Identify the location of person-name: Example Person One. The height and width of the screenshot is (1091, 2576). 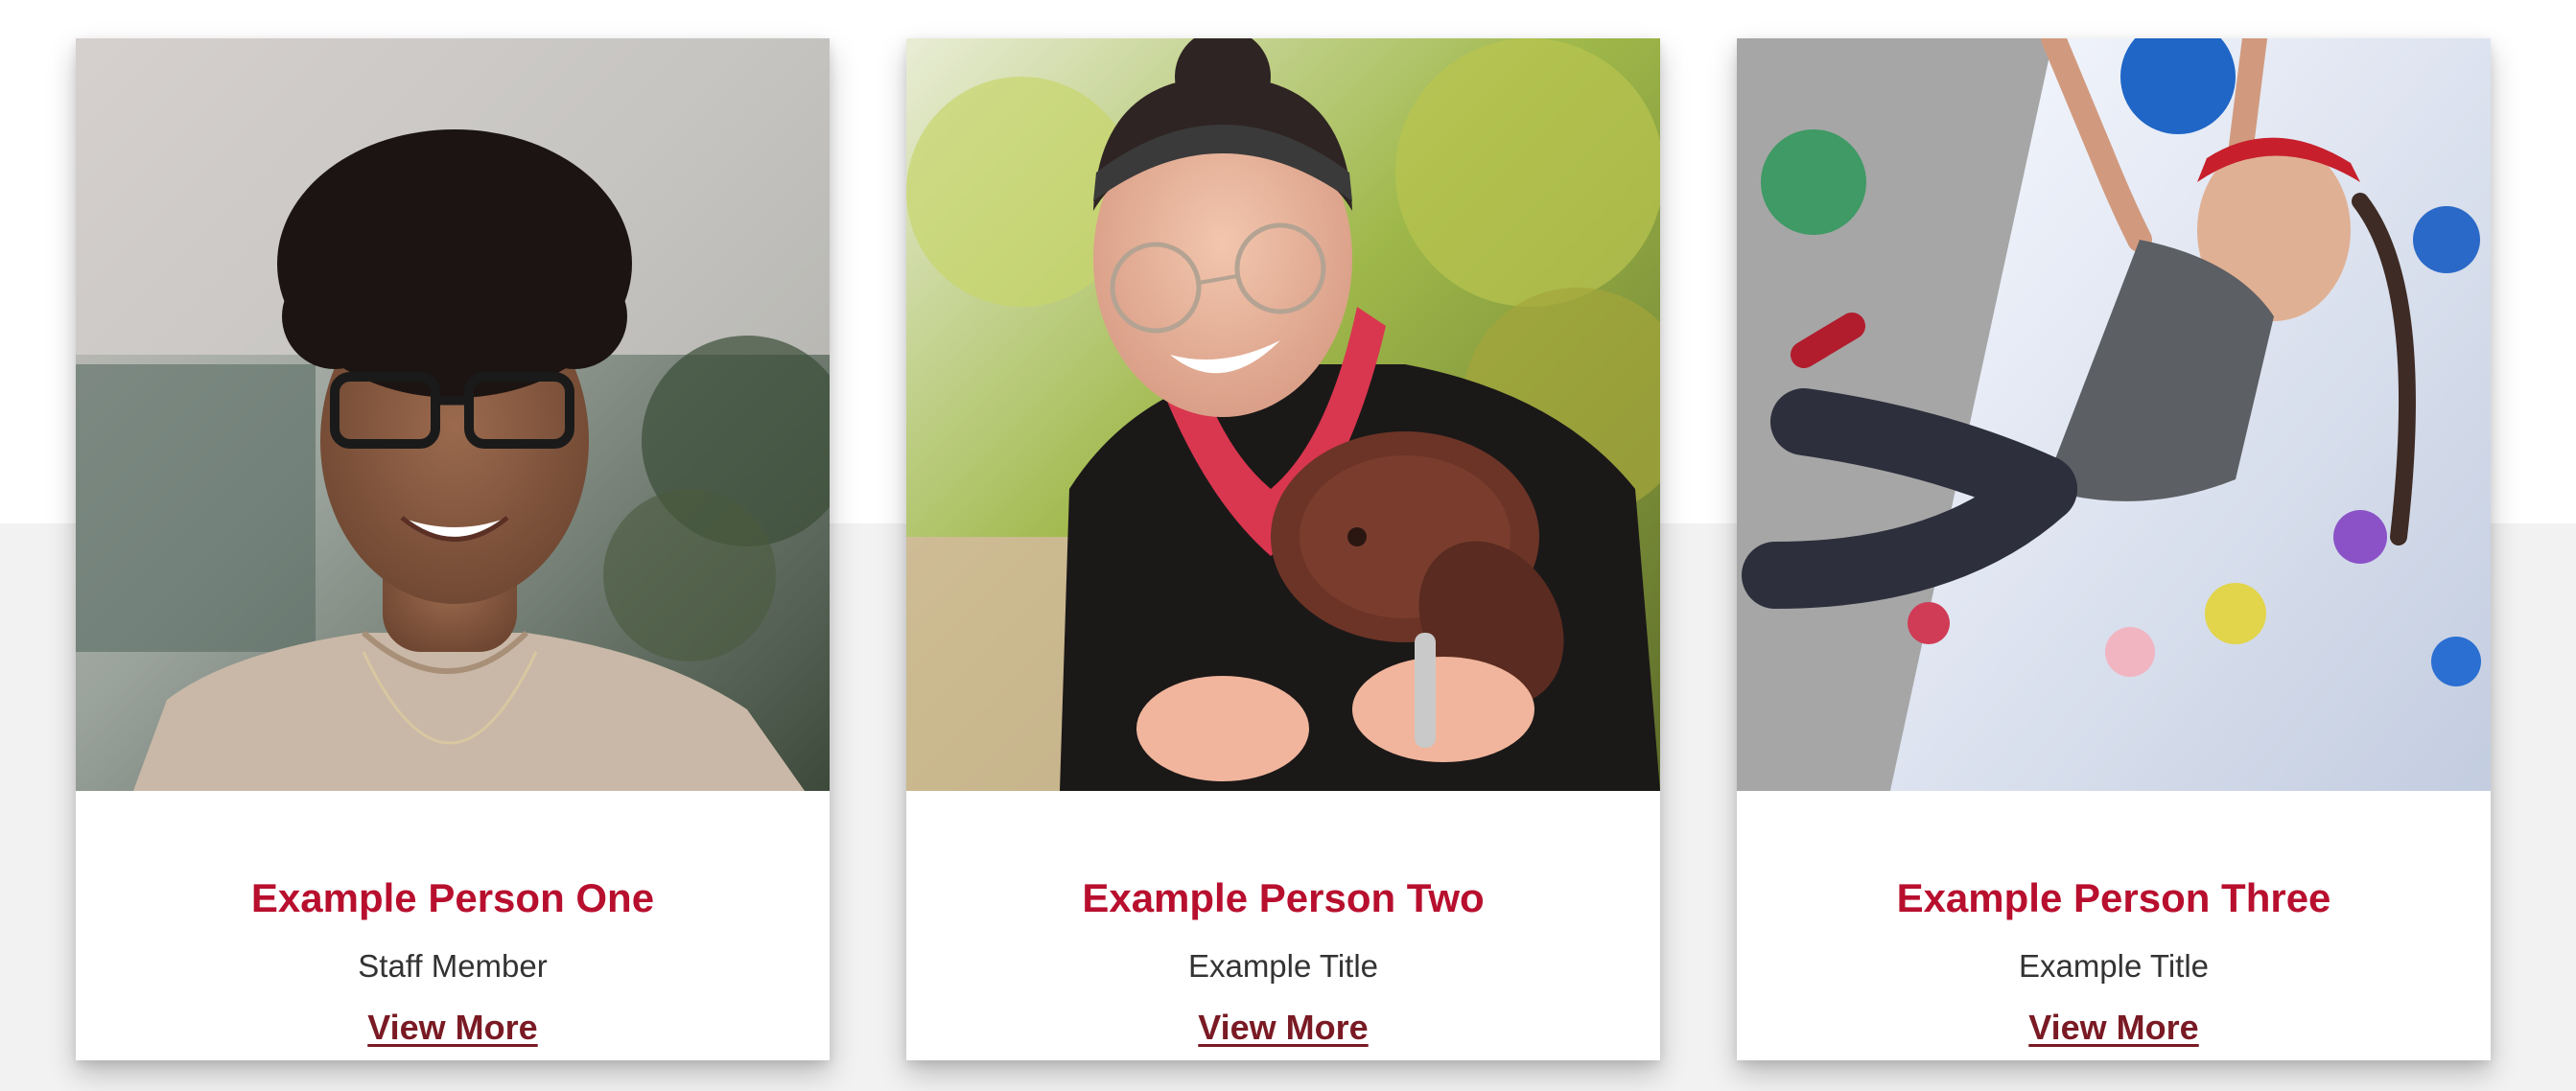
(452, 897).